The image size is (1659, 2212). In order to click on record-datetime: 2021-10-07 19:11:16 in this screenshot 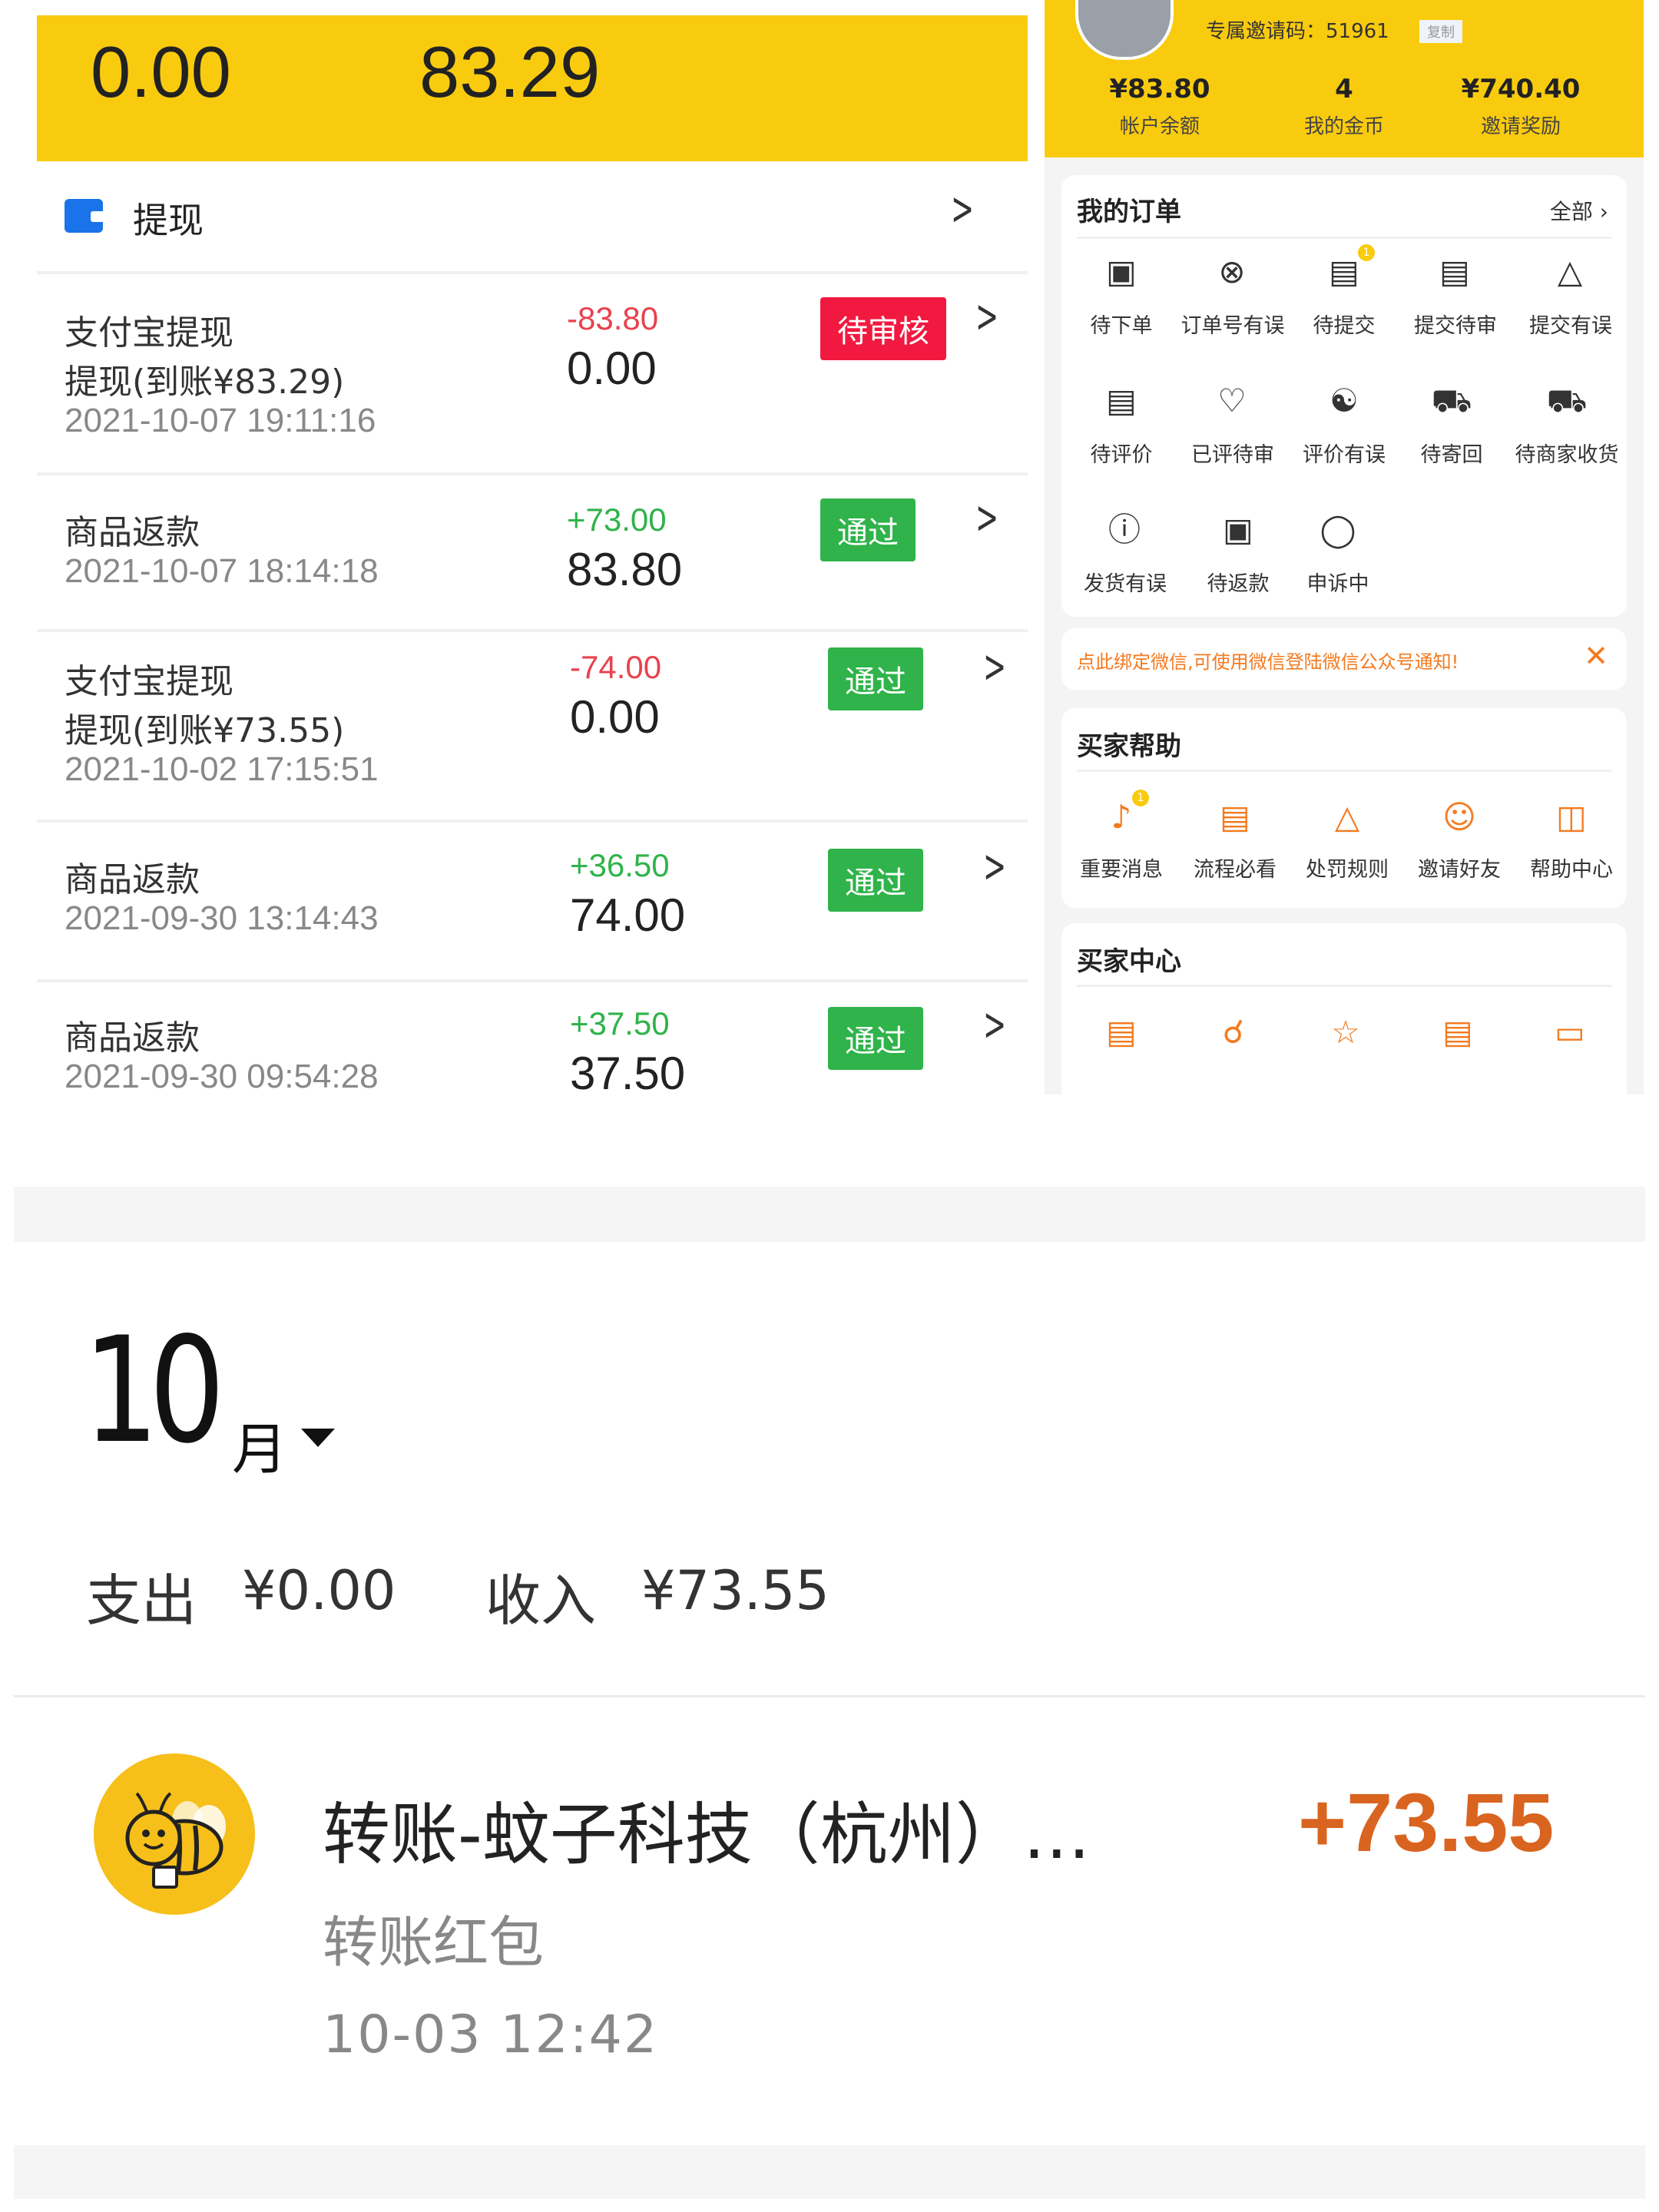, I will do `click(221, 421)`.